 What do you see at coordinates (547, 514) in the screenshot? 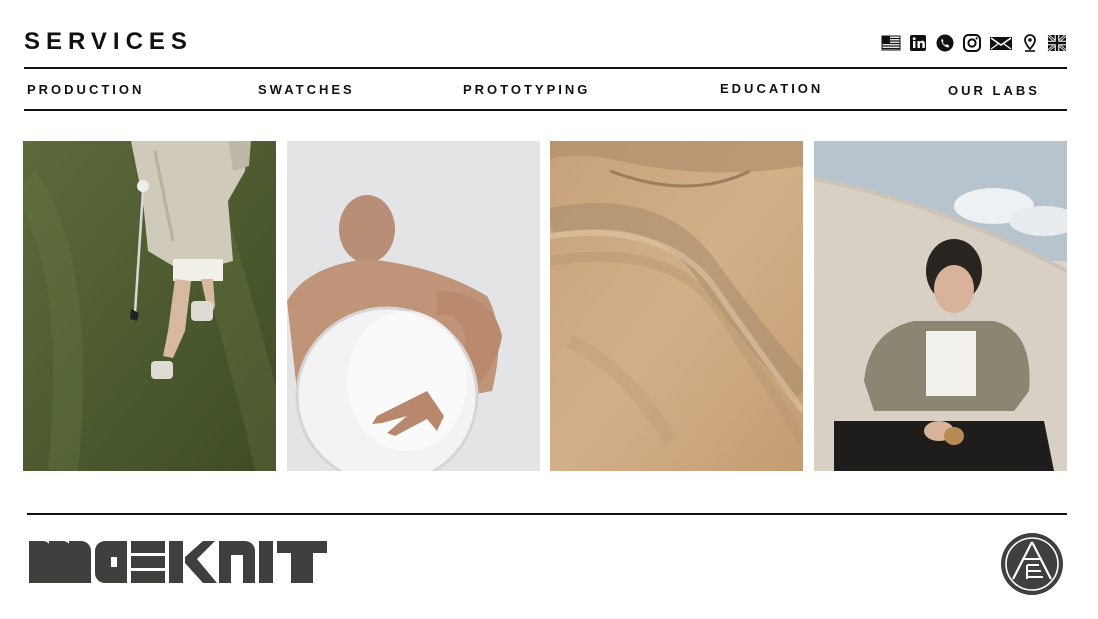
I see `footer-divider` at bounding box center [547, 514].